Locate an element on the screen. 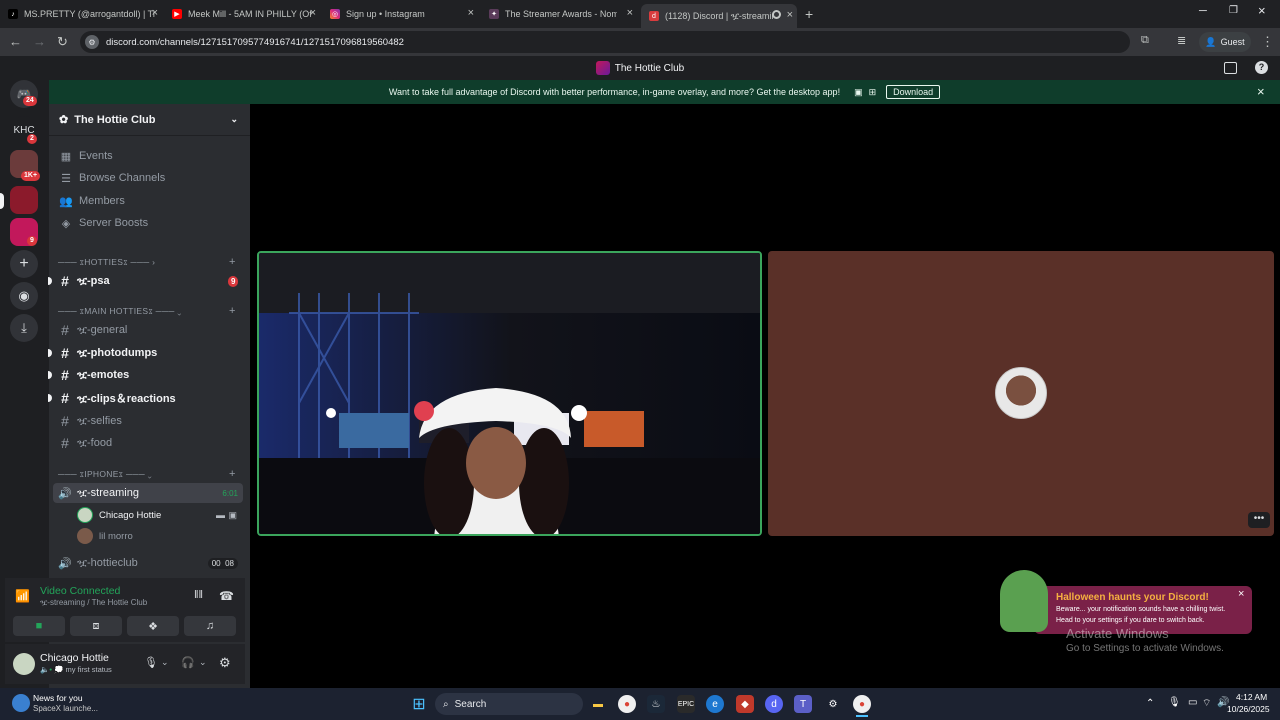 This screenshot has height=720, width=1280. voice-channel-hottieclub: 🔊 ዧ-hottieclub 00 08 is located at coordinates (151, 563).